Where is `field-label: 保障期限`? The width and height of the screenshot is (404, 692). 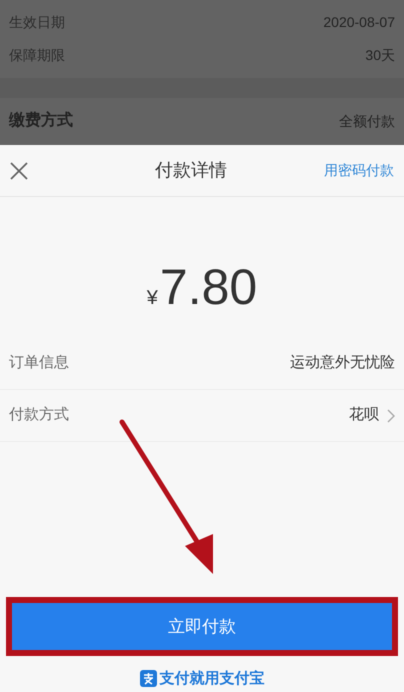 field-label: 保障期限 is located at coordinates (37, 55).